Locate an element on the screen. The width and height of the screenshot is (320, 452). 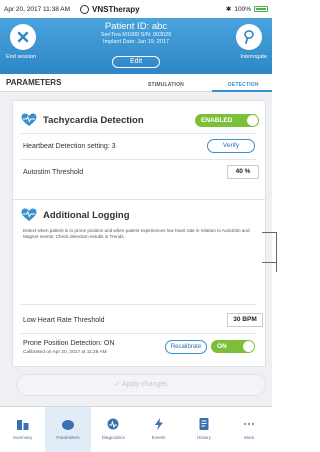
prone-toggle-label: ON is located at coordinates (222, 346).